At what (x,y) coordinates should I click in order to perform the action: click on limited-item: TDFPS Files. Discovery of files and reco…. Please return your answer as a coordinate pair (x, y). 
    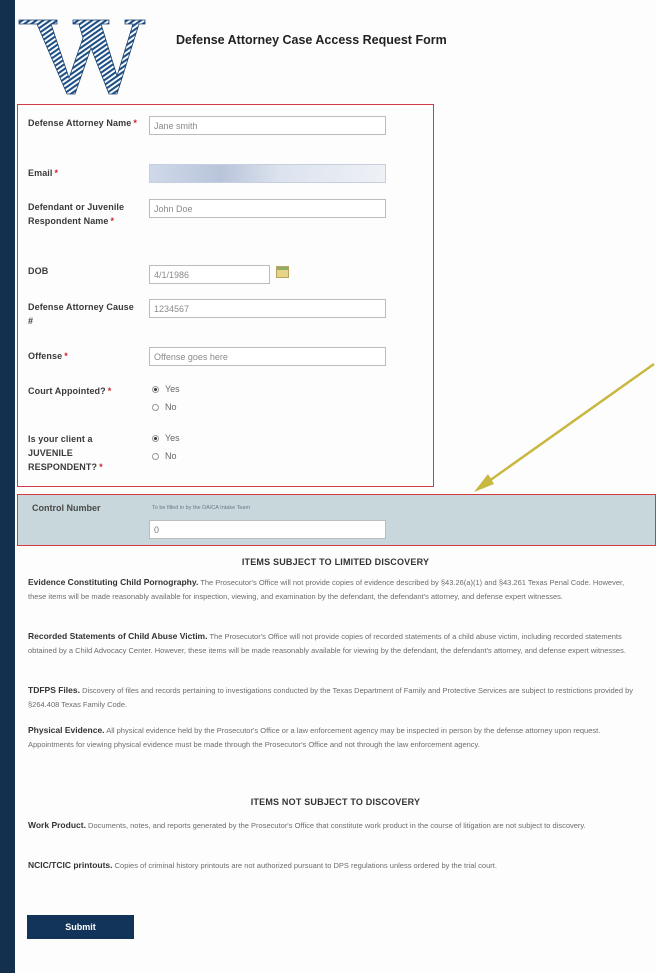
    Looking at the image, I should click on (331, 697).